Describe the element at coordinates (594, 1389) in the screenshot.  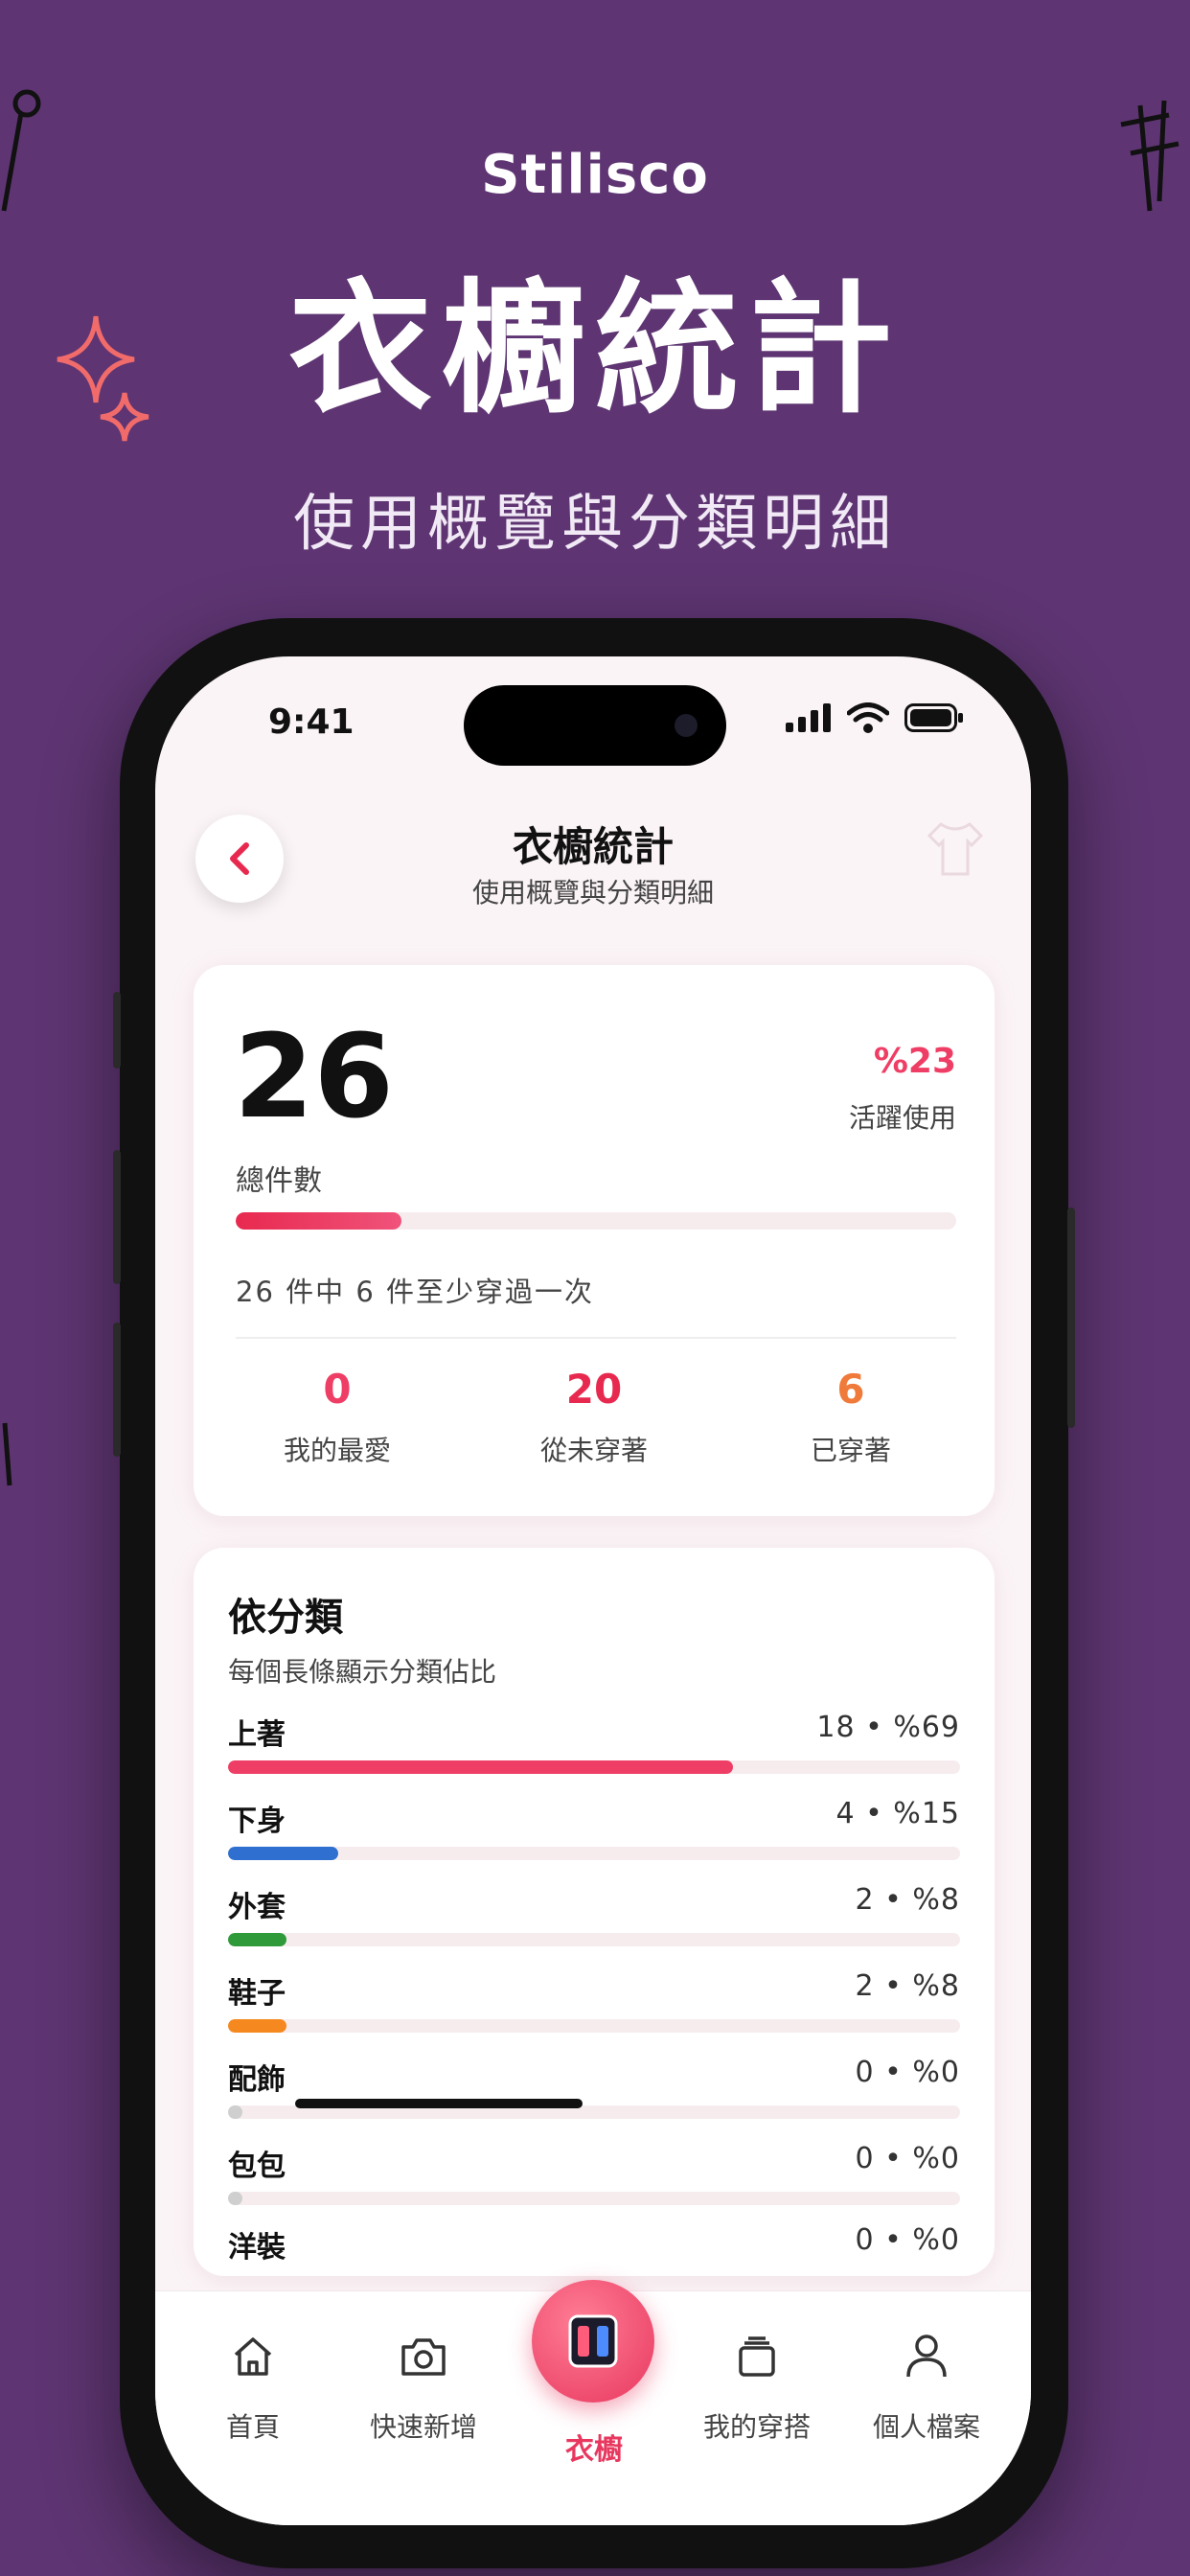
I see `stat-value: 20` at that location.